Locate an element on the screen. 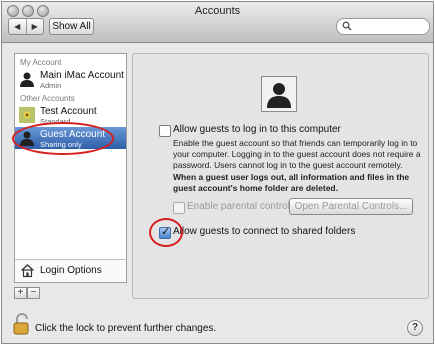 The height and width of the screenshot is (345, 435). house-icon is located at coordinates (27, 271).